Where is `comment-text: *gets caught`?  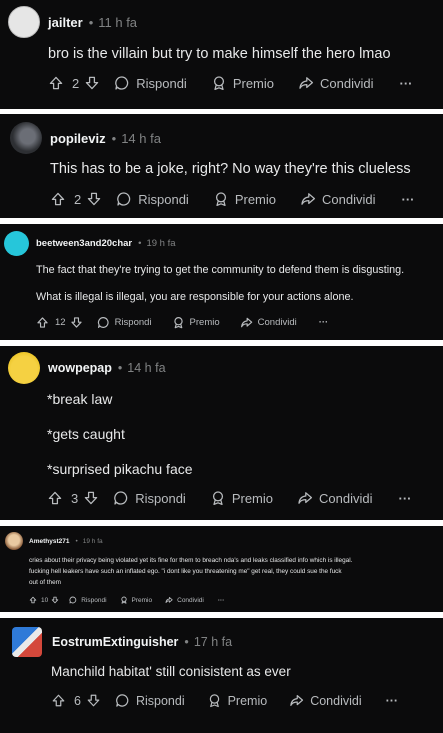 comment-text: *gets caught is located at coordinates (86, 434).